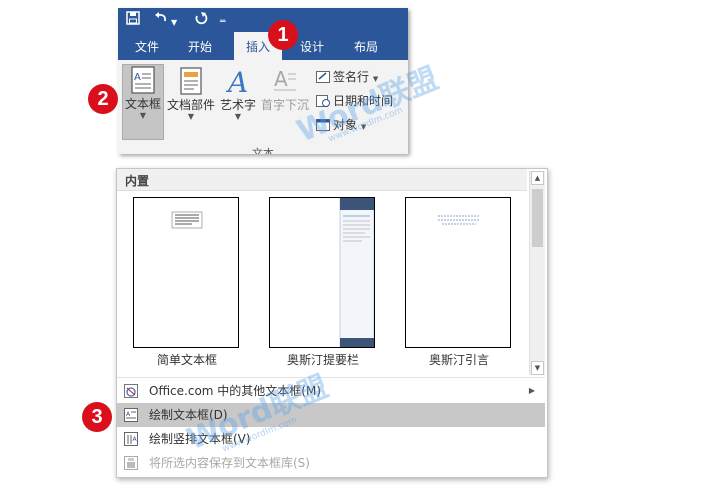  Describe the element at coordinates (131, 463) in the screenshot. I see `save-to-gallery-icon` at that location.